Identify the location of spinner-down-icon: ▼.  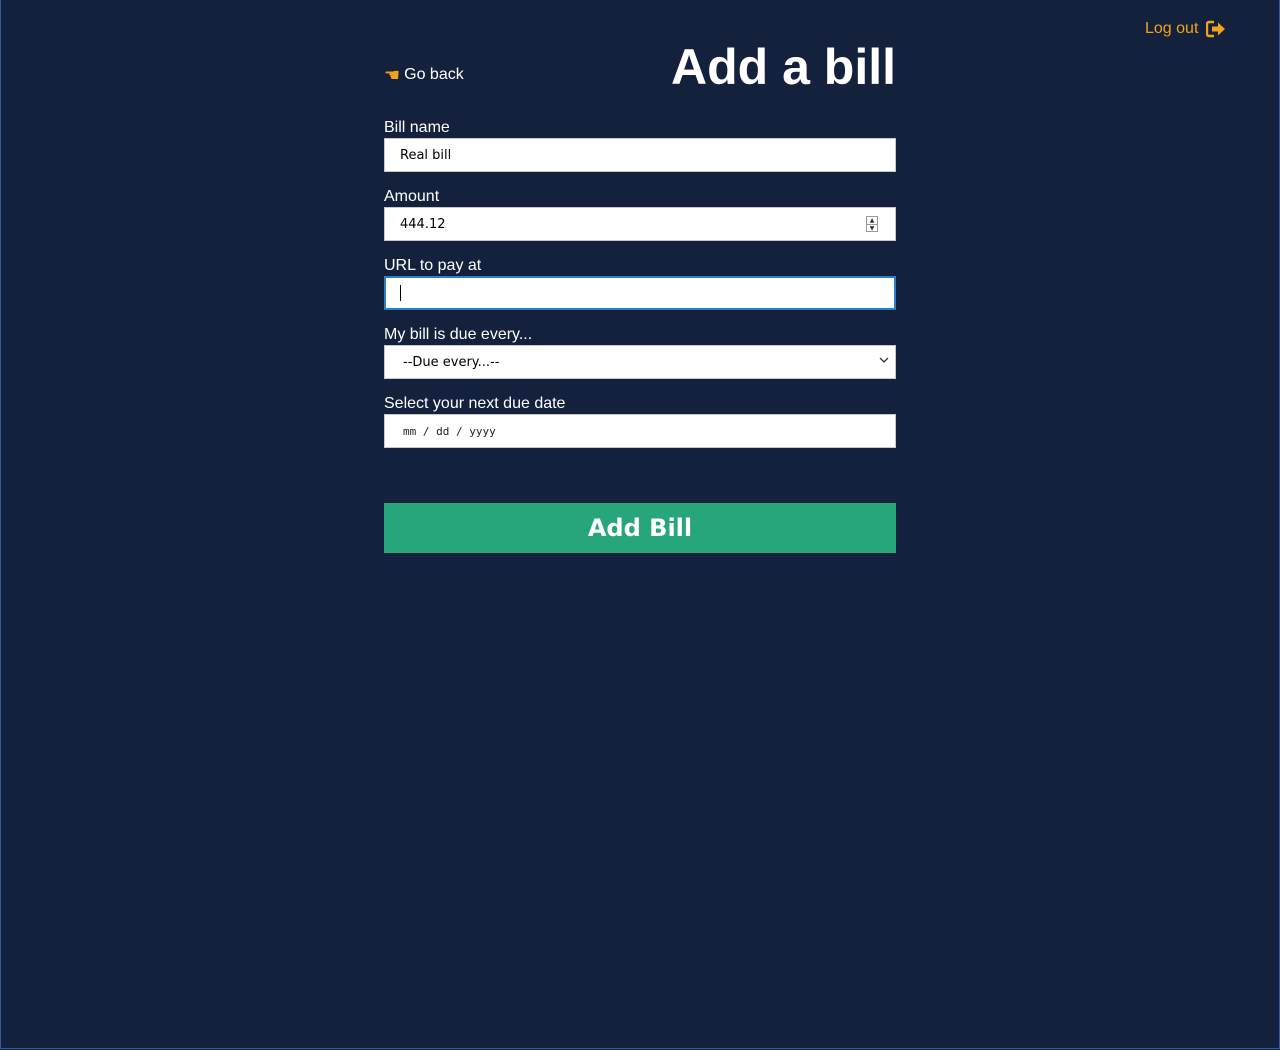
(872, 228).